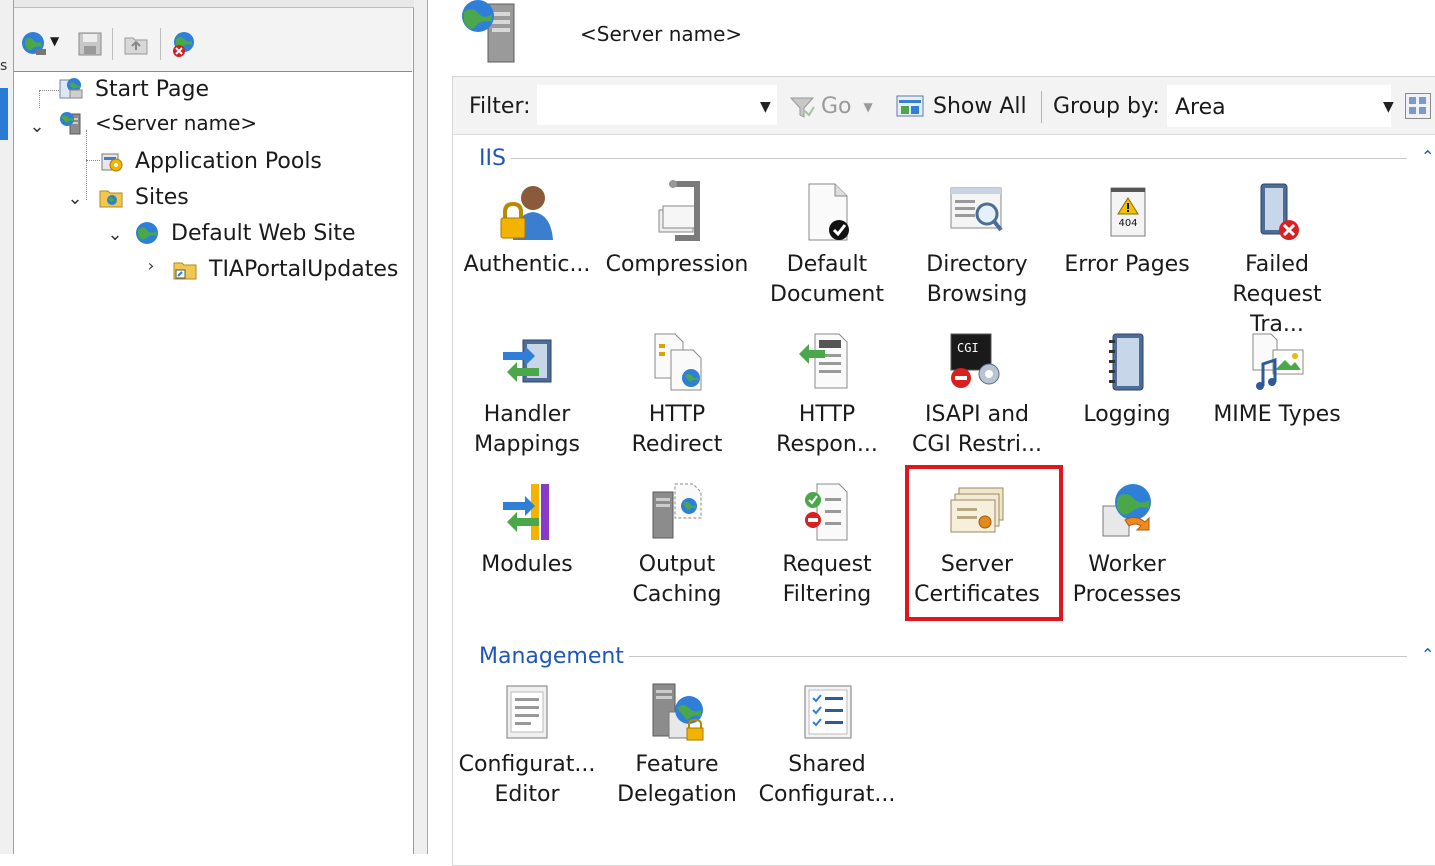  I want to click on feature-http-redirect: HTTP Redirect, so click(677, 395).